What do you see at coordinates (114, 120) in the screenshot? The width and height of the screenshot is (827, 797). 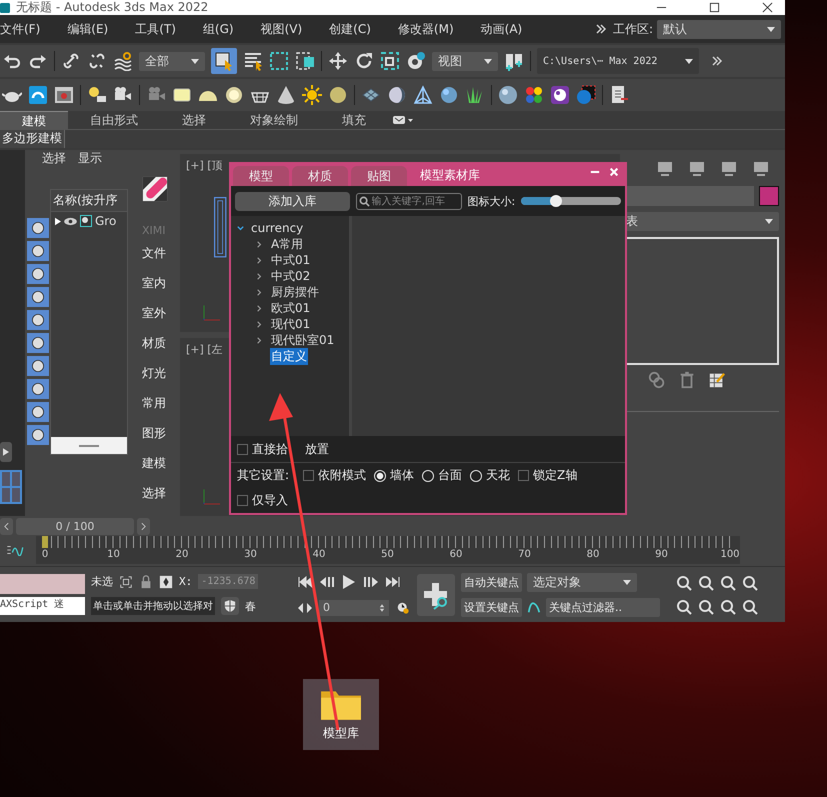 I see `ribbon-tab: 自由形式` at bounding box center [114, 120].